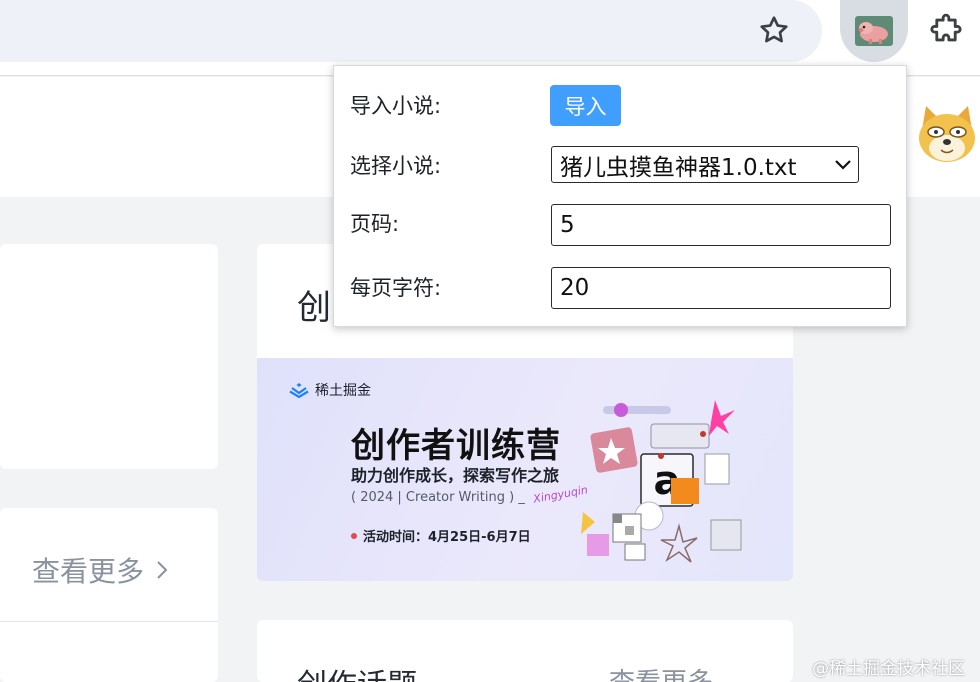 Image resolution: width=980 pixels, height=682 pixels. I want to click on date-dot-icon, so click(354, 535).